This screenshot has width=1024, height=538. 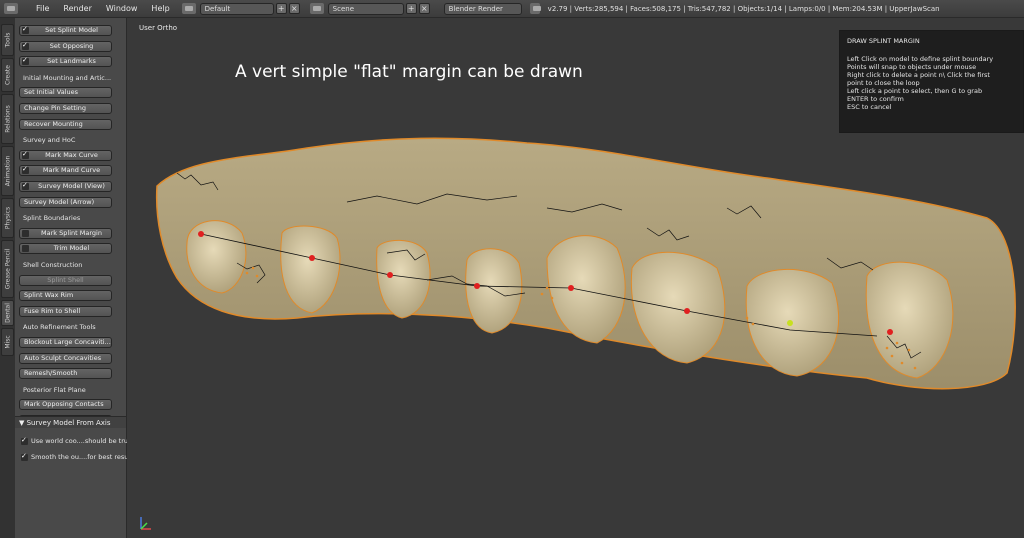 What do you see at coordinates (65, 311) in the screenshot?
I see `fuse-rim-to-shell-button: Fuse Rim to Shell` at bounding box center [65, 311].